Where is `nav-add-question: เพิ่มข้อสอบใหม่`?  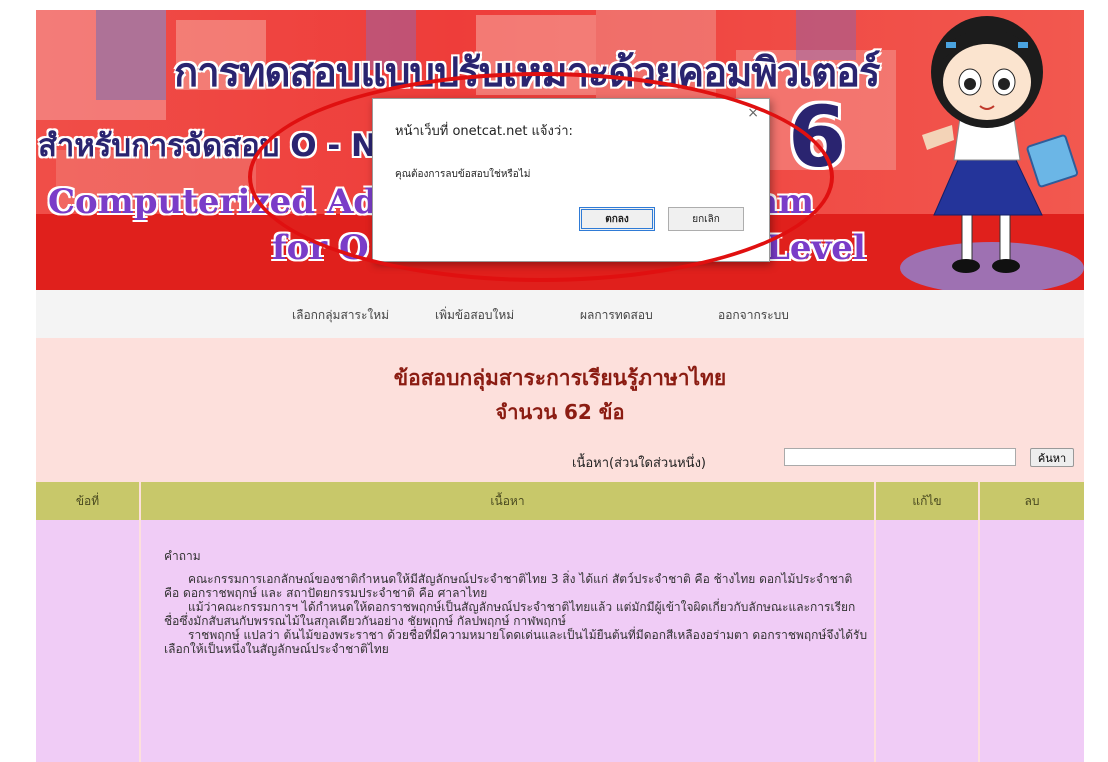 nav-add-question: เพิ่มข้อสอบใหม่ is located at coordinates (474, 315).